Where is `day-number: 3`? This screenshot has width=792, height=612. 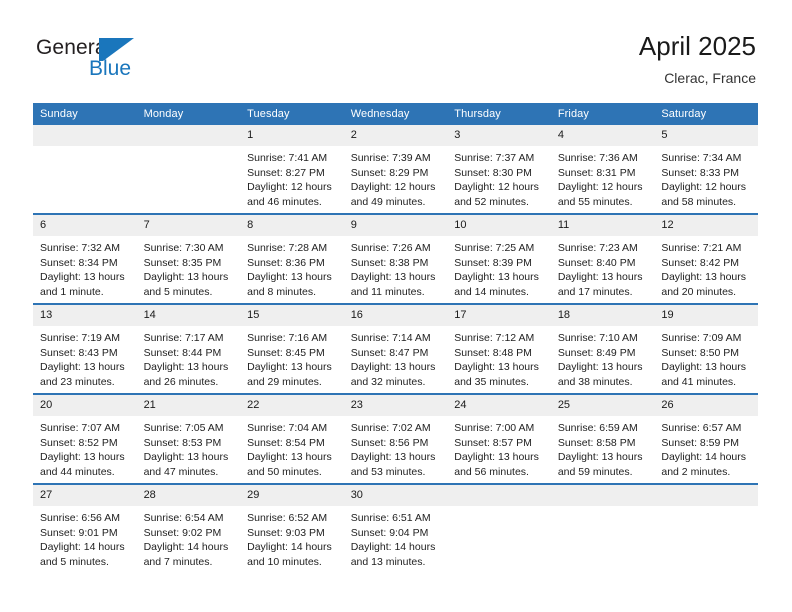 day-number: 3 is located at coordinates (499, 135).